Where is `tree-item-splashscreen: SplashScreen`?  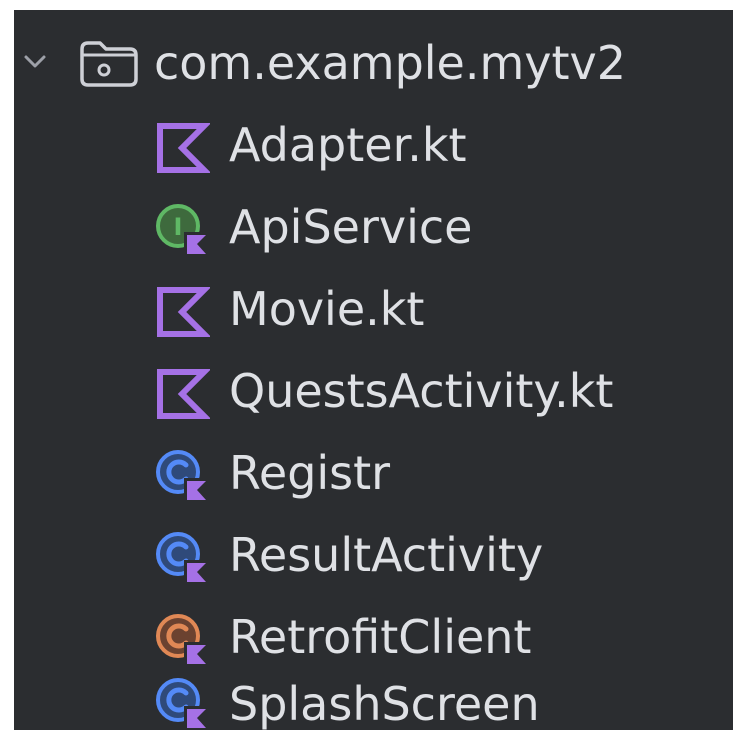 tree-item-splashscreen: SplashScreen is located at coordinates (373, 698).